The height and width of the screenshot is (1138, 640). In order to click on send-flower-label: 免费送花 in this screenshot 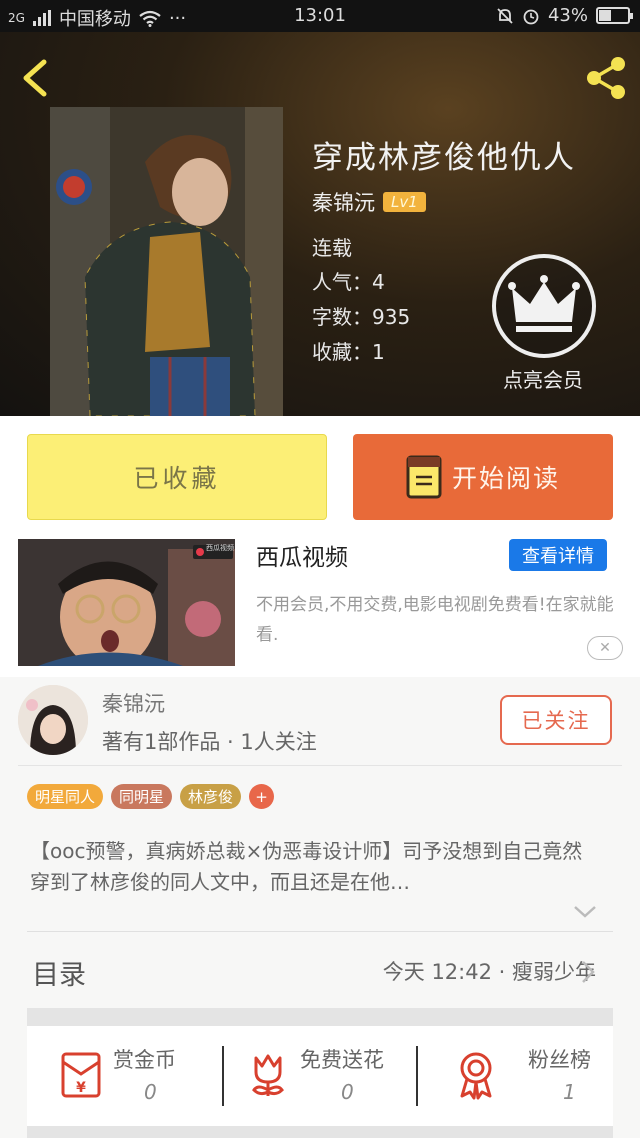, I will do `click(342, 1060)`.